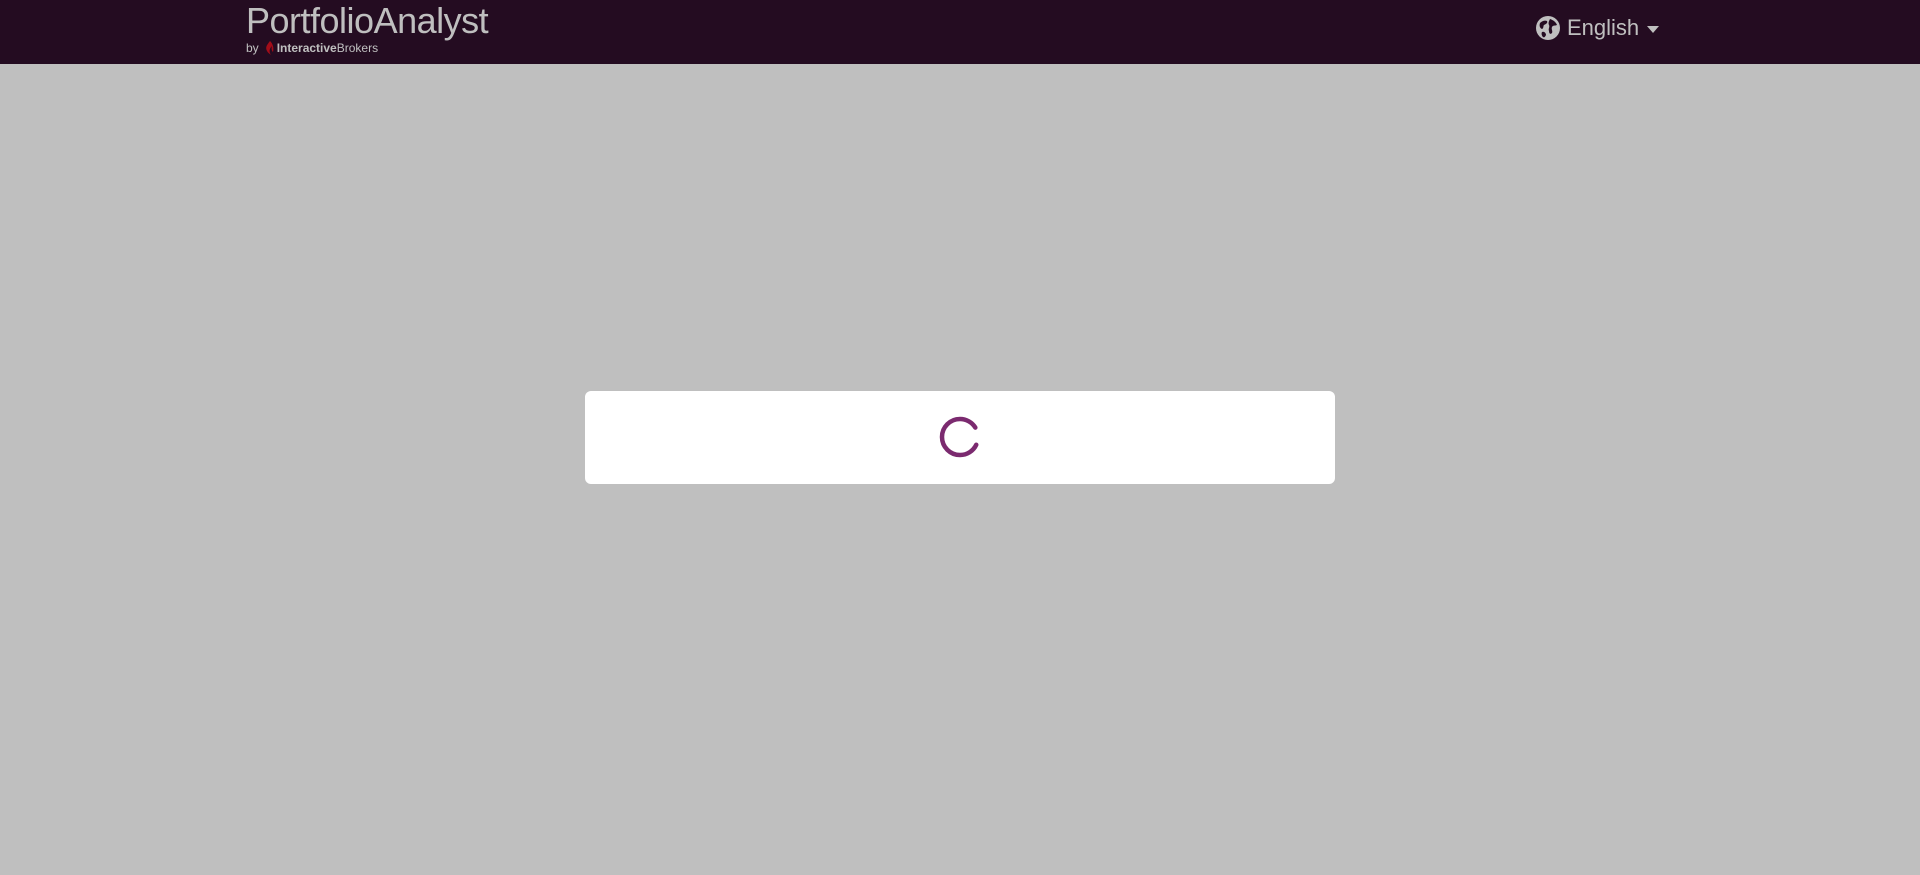  I want to click on loading-dialog, so click(960, 437).